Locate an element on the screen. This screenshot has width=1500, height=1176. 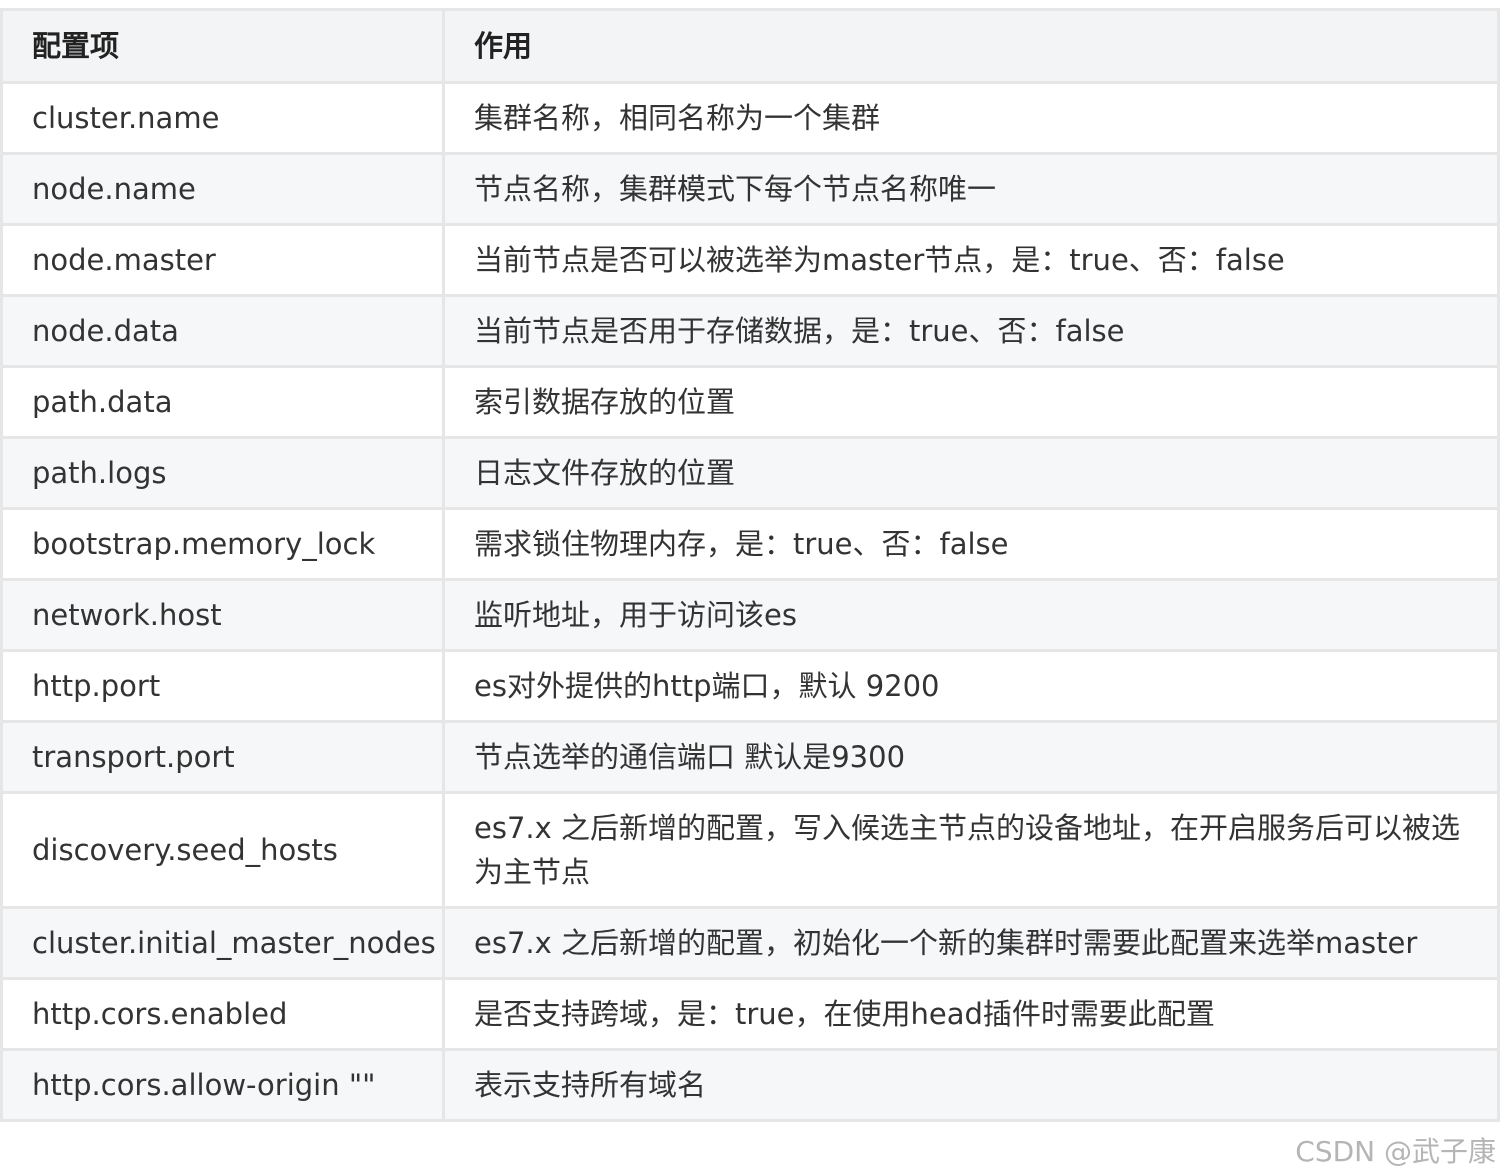
table-row: network.host 监听地址，用于访问该es is located at coordinates (750, 615).